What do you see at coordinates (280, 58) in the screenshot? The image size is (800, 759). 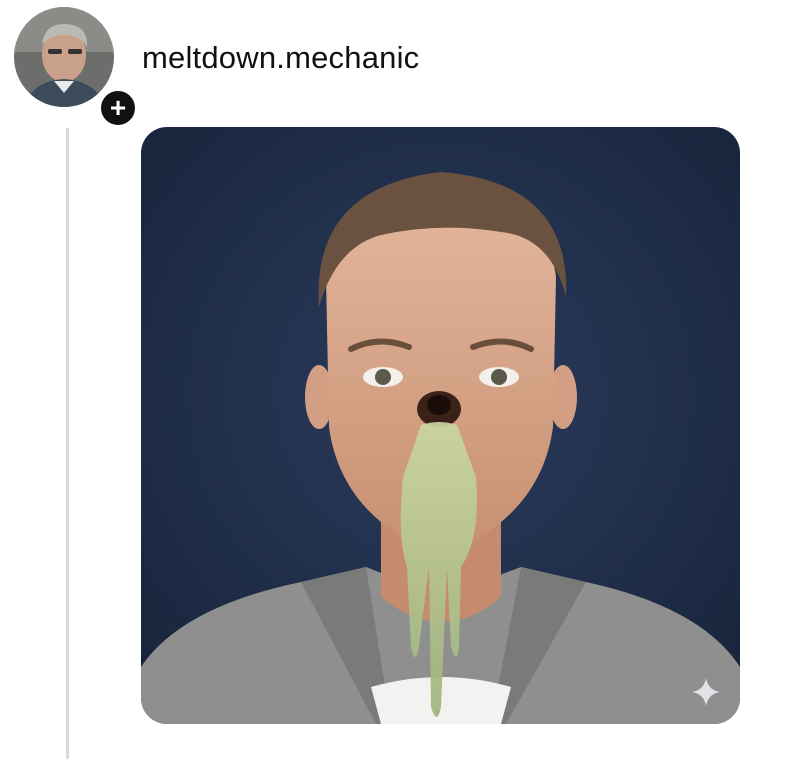 I see `username: meltdown.mechanic` at bounding box center [280, 58].